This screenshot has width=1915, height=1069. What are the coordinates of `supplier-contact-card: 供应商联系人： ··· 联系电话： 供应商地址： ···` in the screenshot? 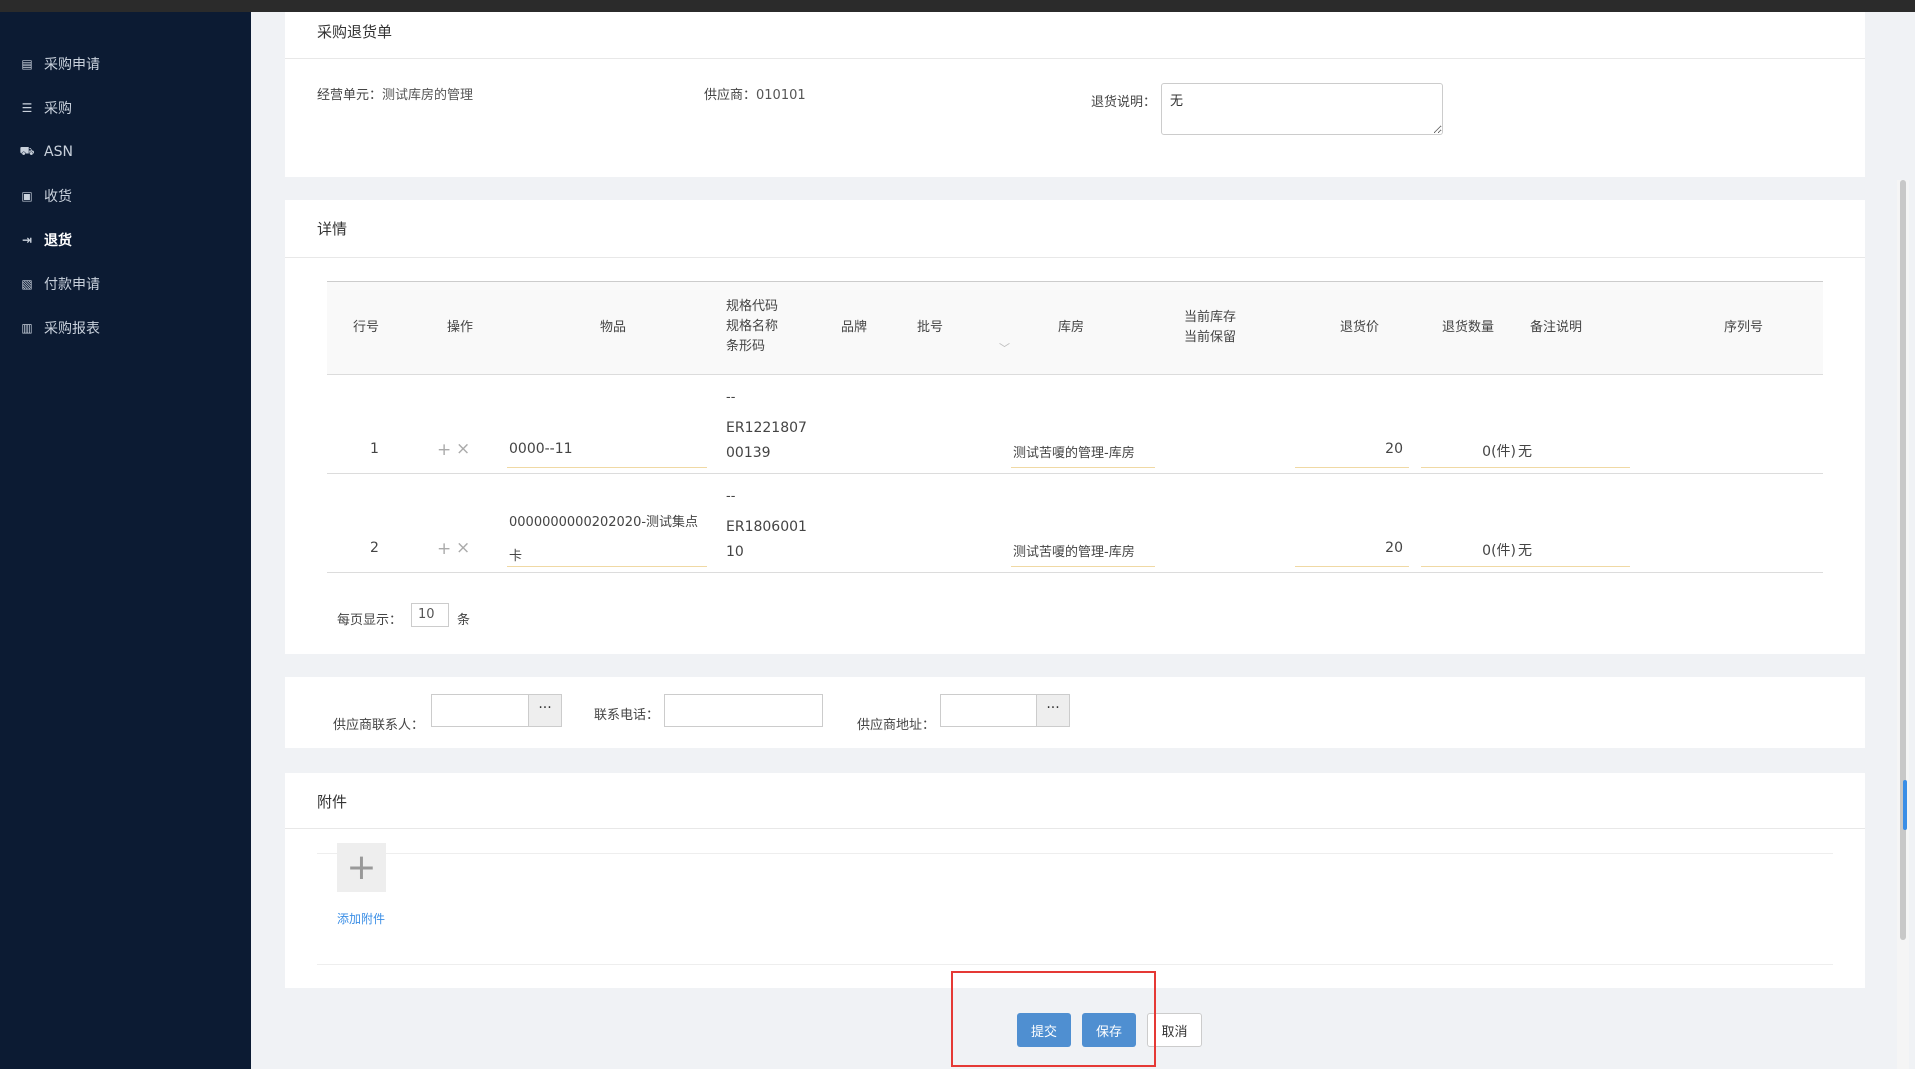 It's located at (1075, 712).